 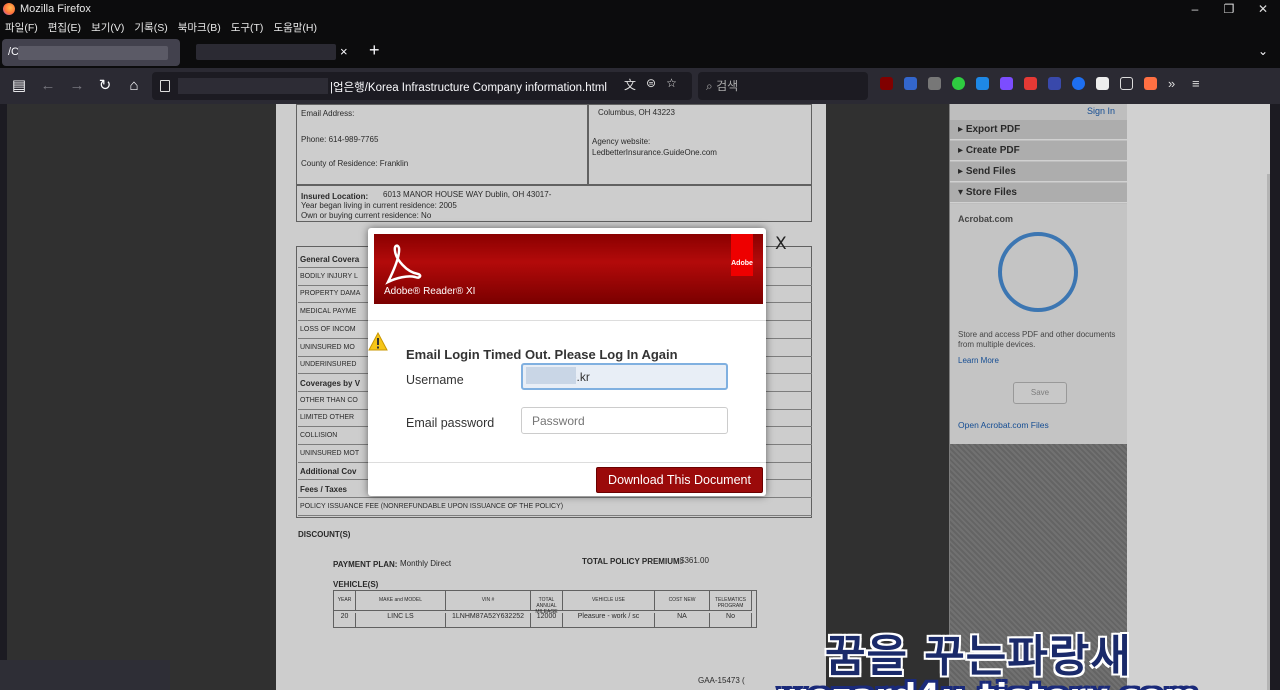 I want to click on watermark-url: wezard4u.tistory.com, so click(x=988, y=683).